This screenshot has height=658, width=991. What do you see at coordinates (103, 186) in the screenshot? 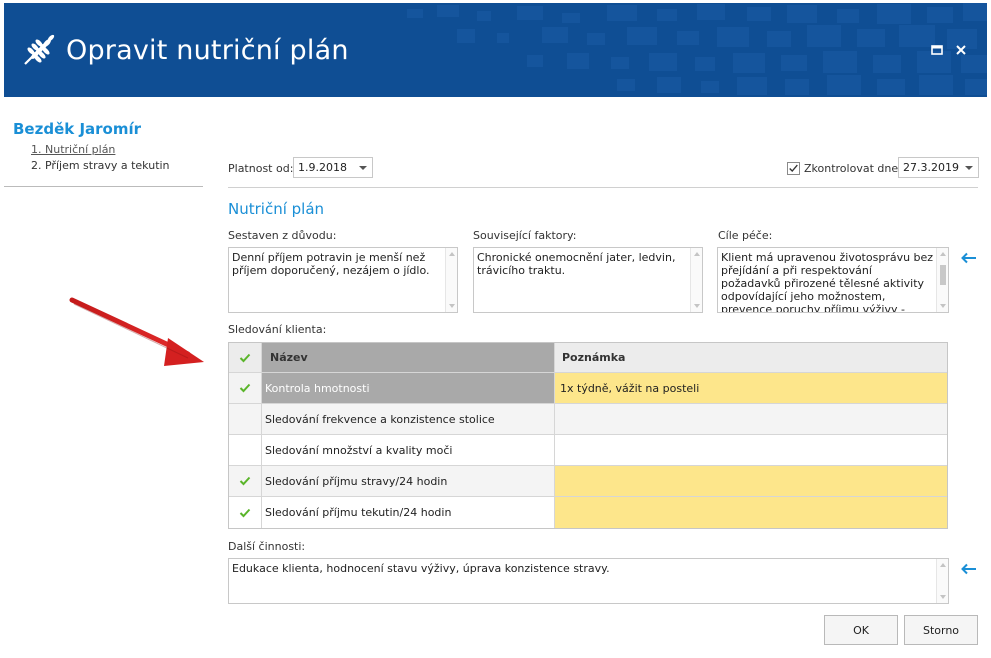
I see `nav-divider` at bounding box center [103, 186].